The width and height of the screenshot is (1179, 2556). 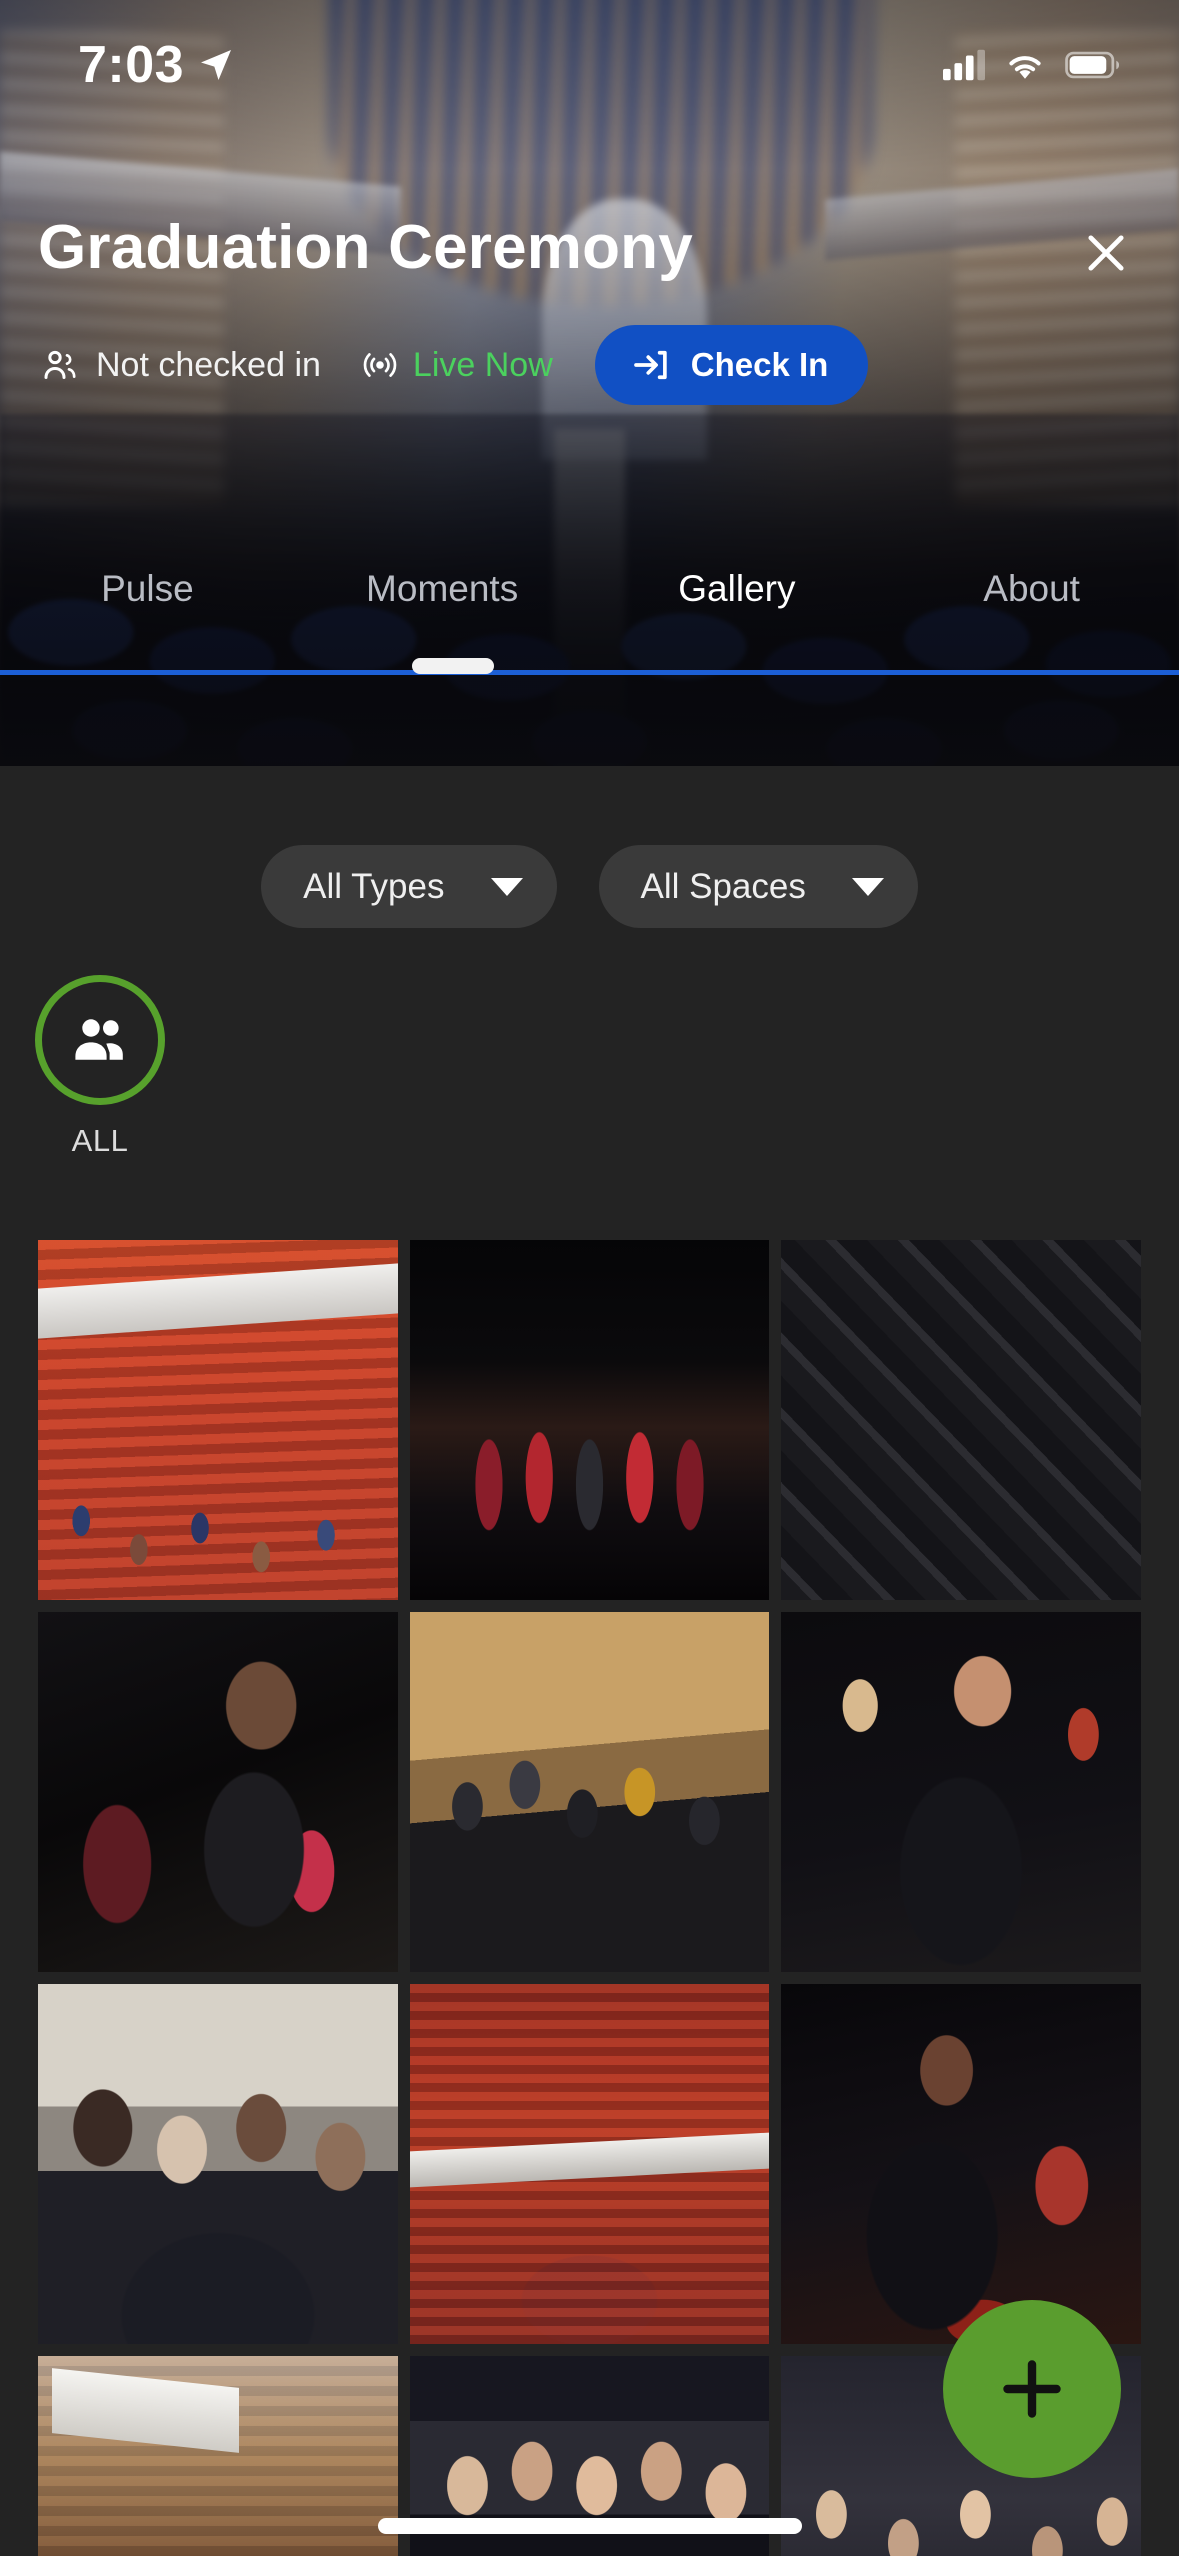 What do you see at coordinates (589, 616) in the screenshot?
I see `section-tabs: Pulse Moments Gallery About` at bounding box center [589, 616].